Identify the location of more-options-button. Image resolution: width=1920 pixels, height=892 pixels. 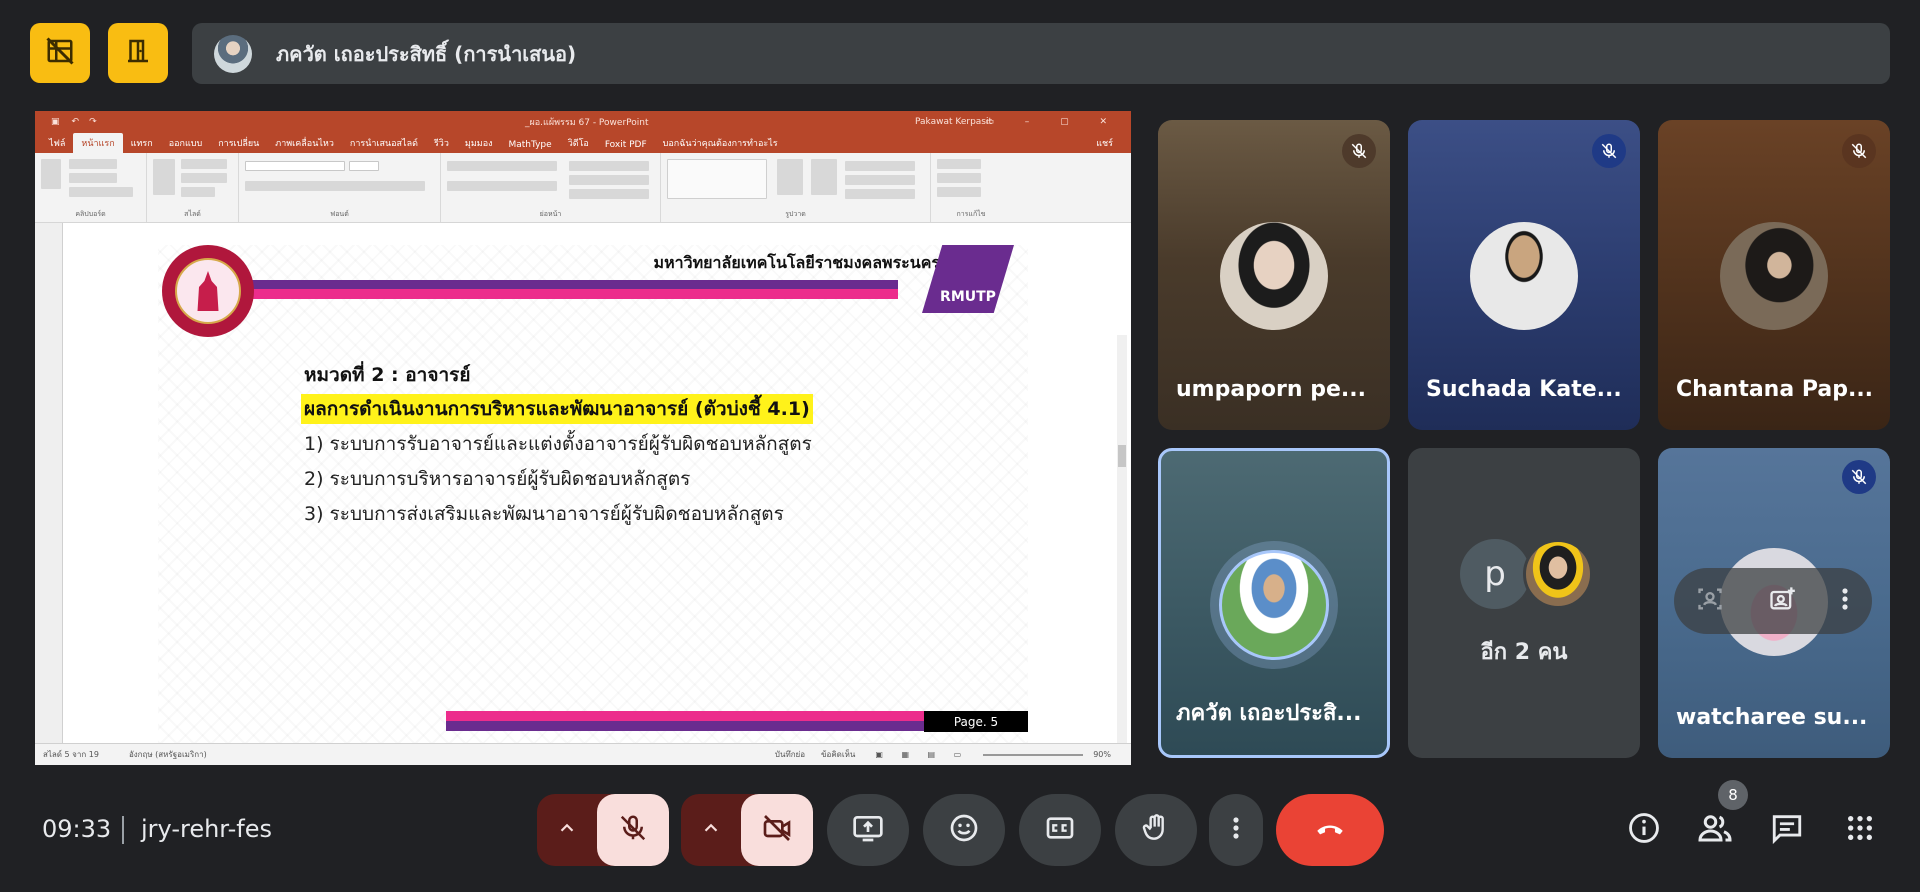
(1236, 830).